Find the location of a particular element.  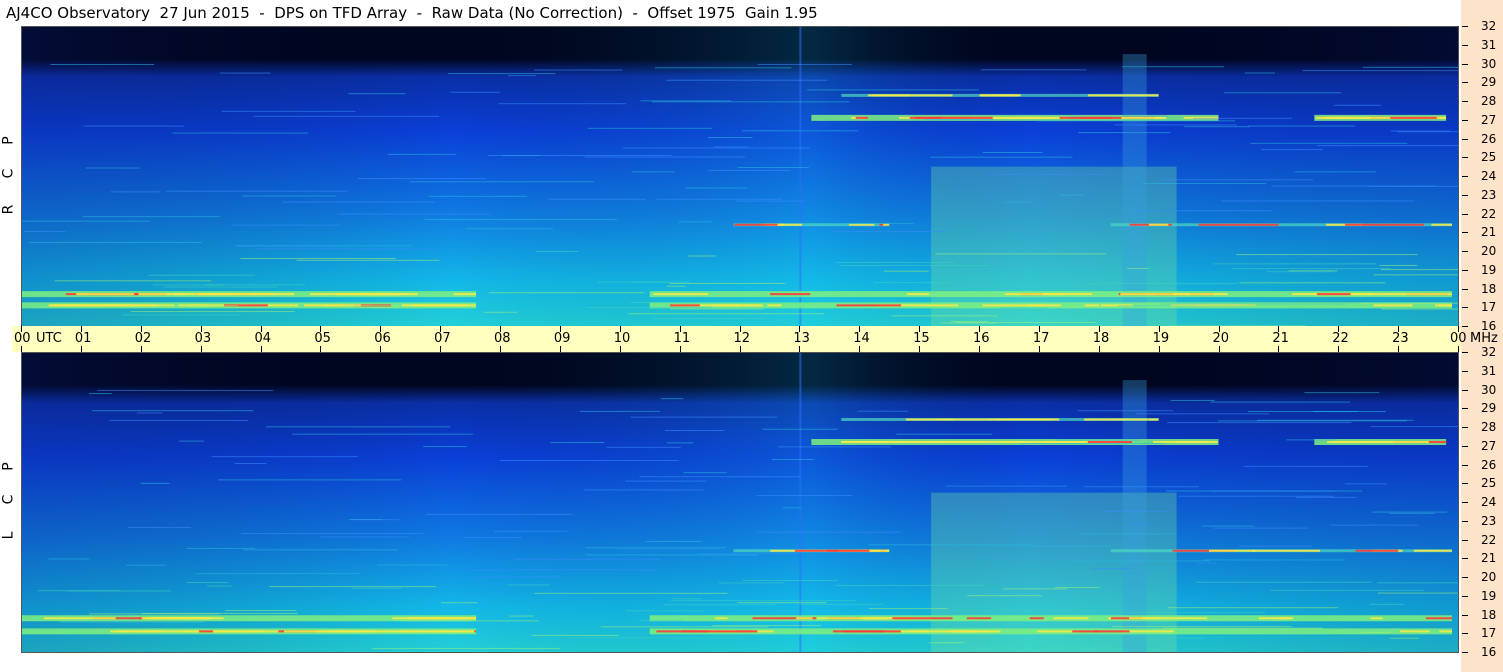

y-tick-label: 24 is located at coordinates (1489, 176).